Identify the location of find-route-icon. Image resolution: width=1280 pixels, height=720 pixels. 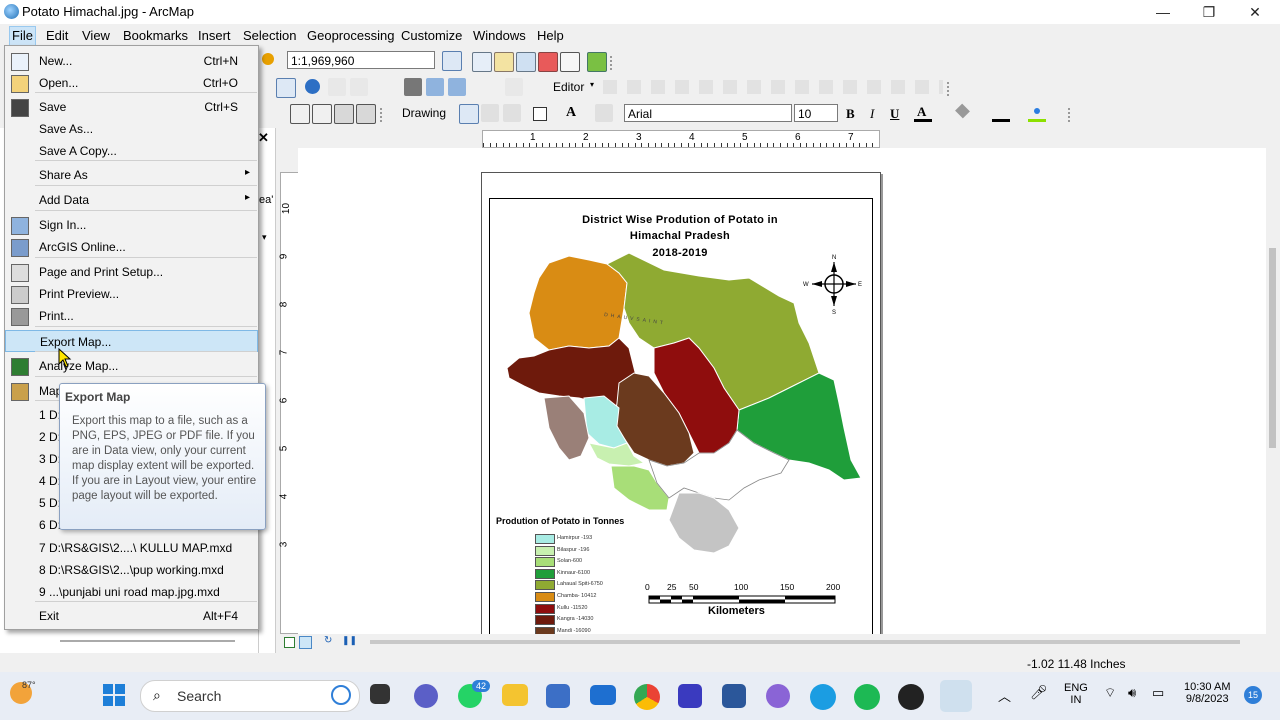
(435, 87).